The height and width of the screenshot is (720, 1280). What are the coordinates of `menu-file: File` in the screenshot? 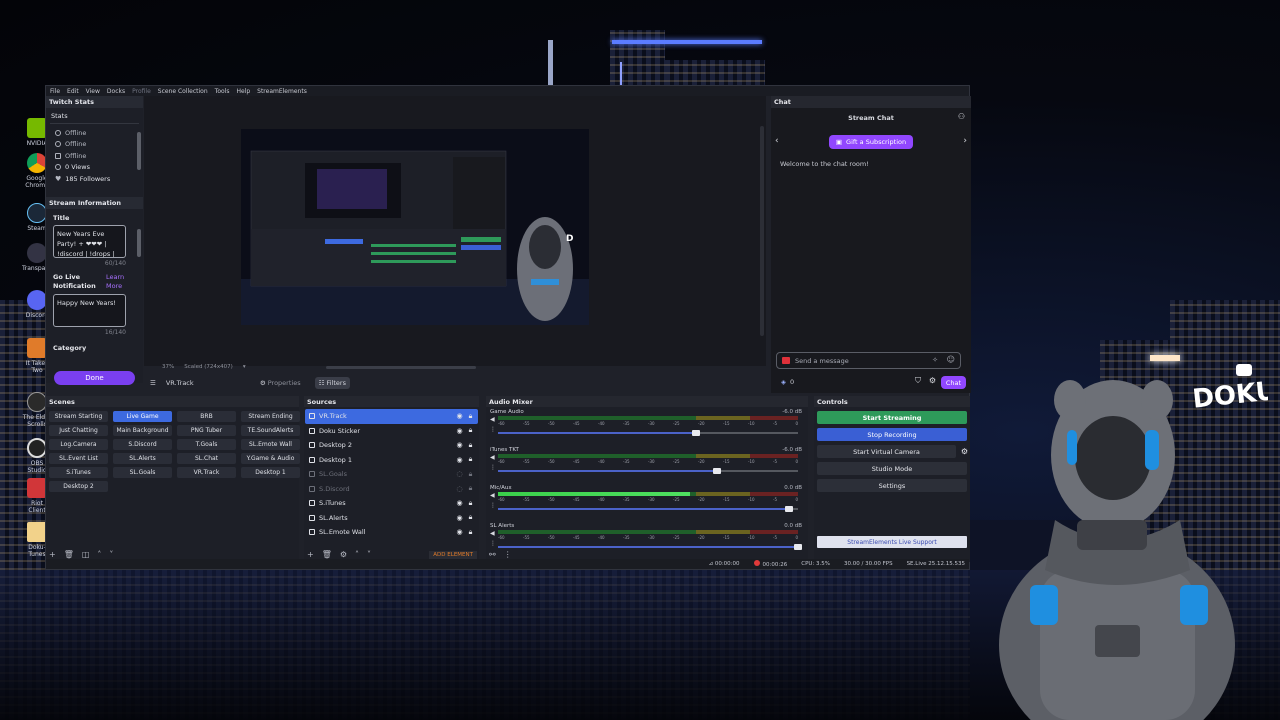 It's located at (55, 91).